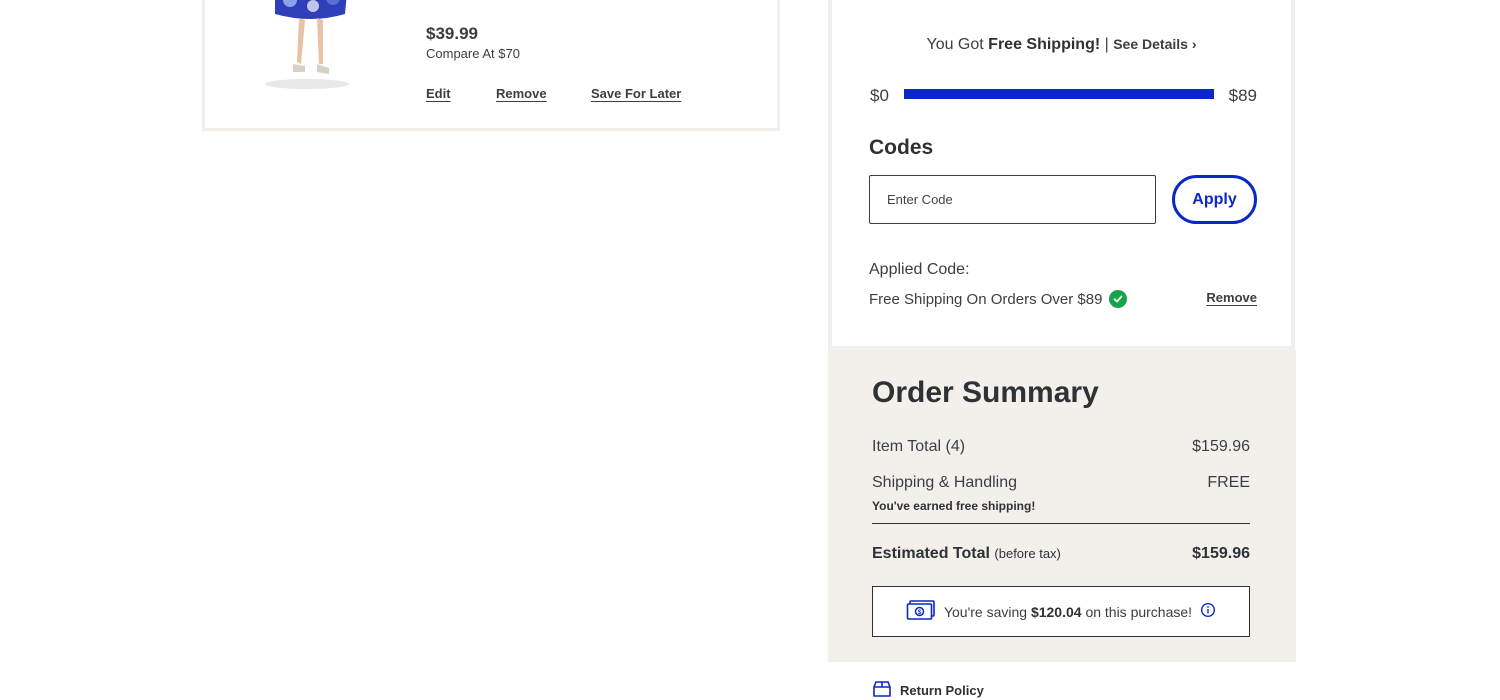  Describe the element at coordinates (1056, 611) in the screenshot. I see `savings-amount: $120.04` at that location.